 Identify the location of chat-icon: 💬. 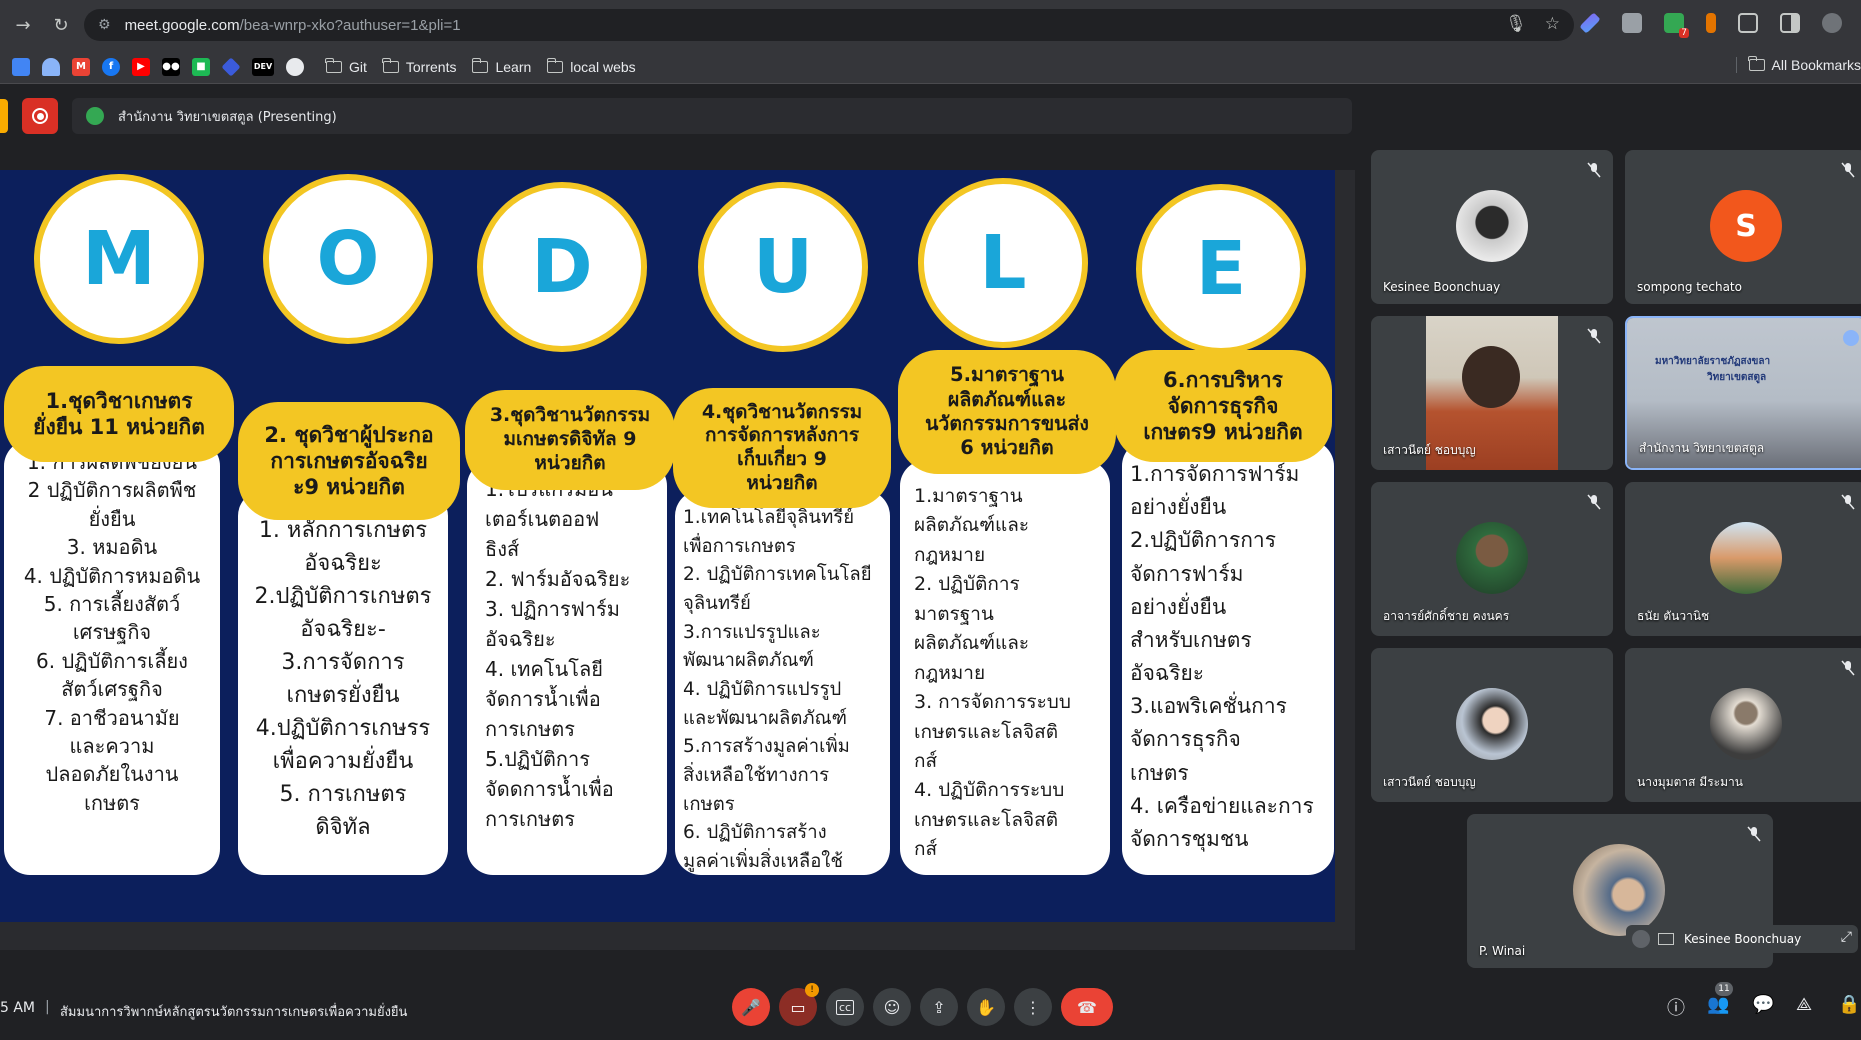
(1763, 1004).